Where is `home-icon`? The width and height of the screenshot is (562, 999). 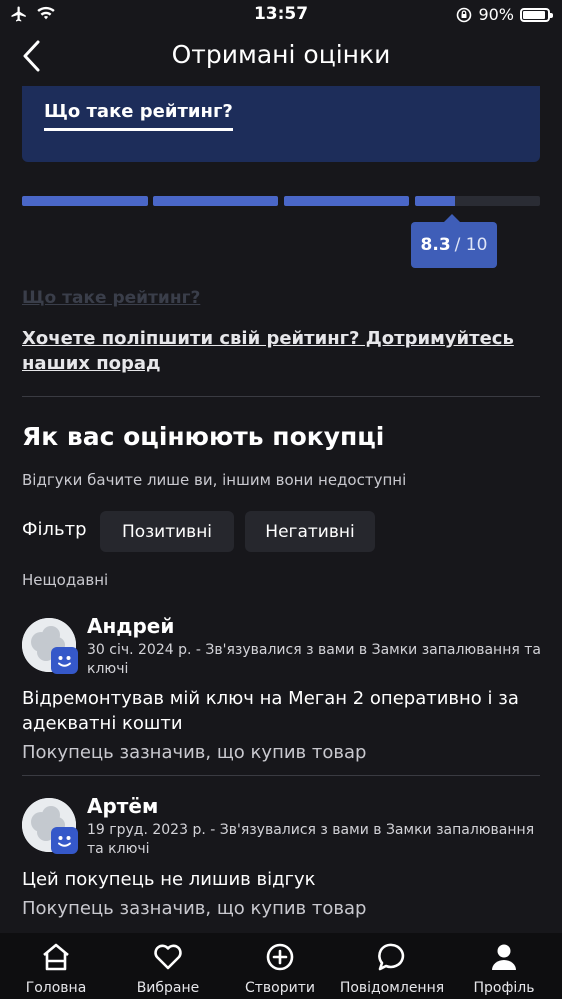 home-icon is located at coordinates (56, 957).